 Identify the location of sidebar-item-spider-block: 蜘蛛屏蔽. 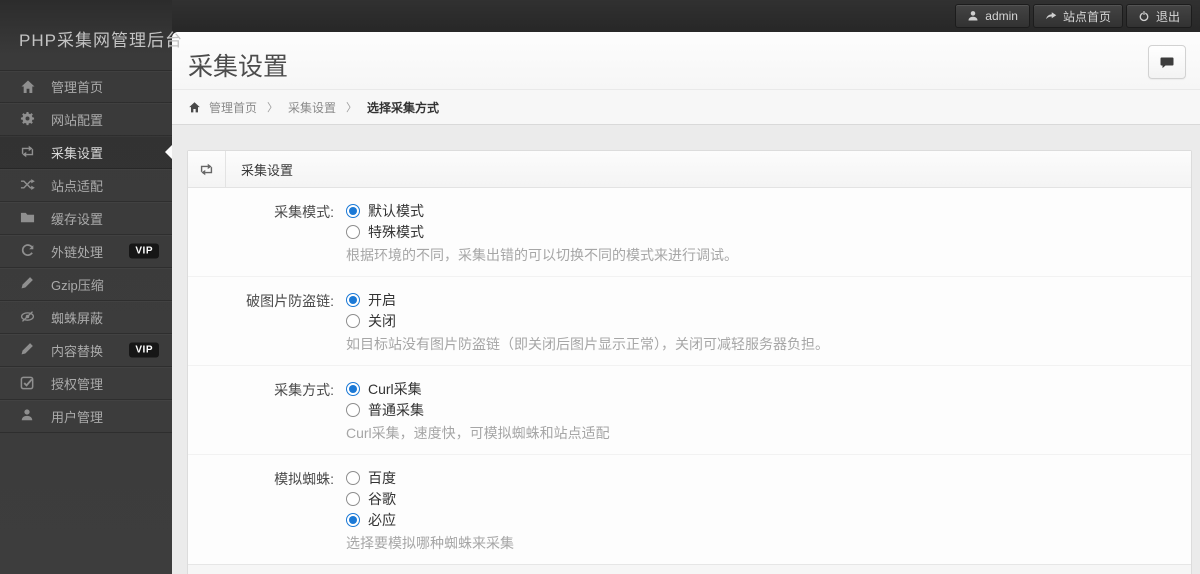
(86, 317).